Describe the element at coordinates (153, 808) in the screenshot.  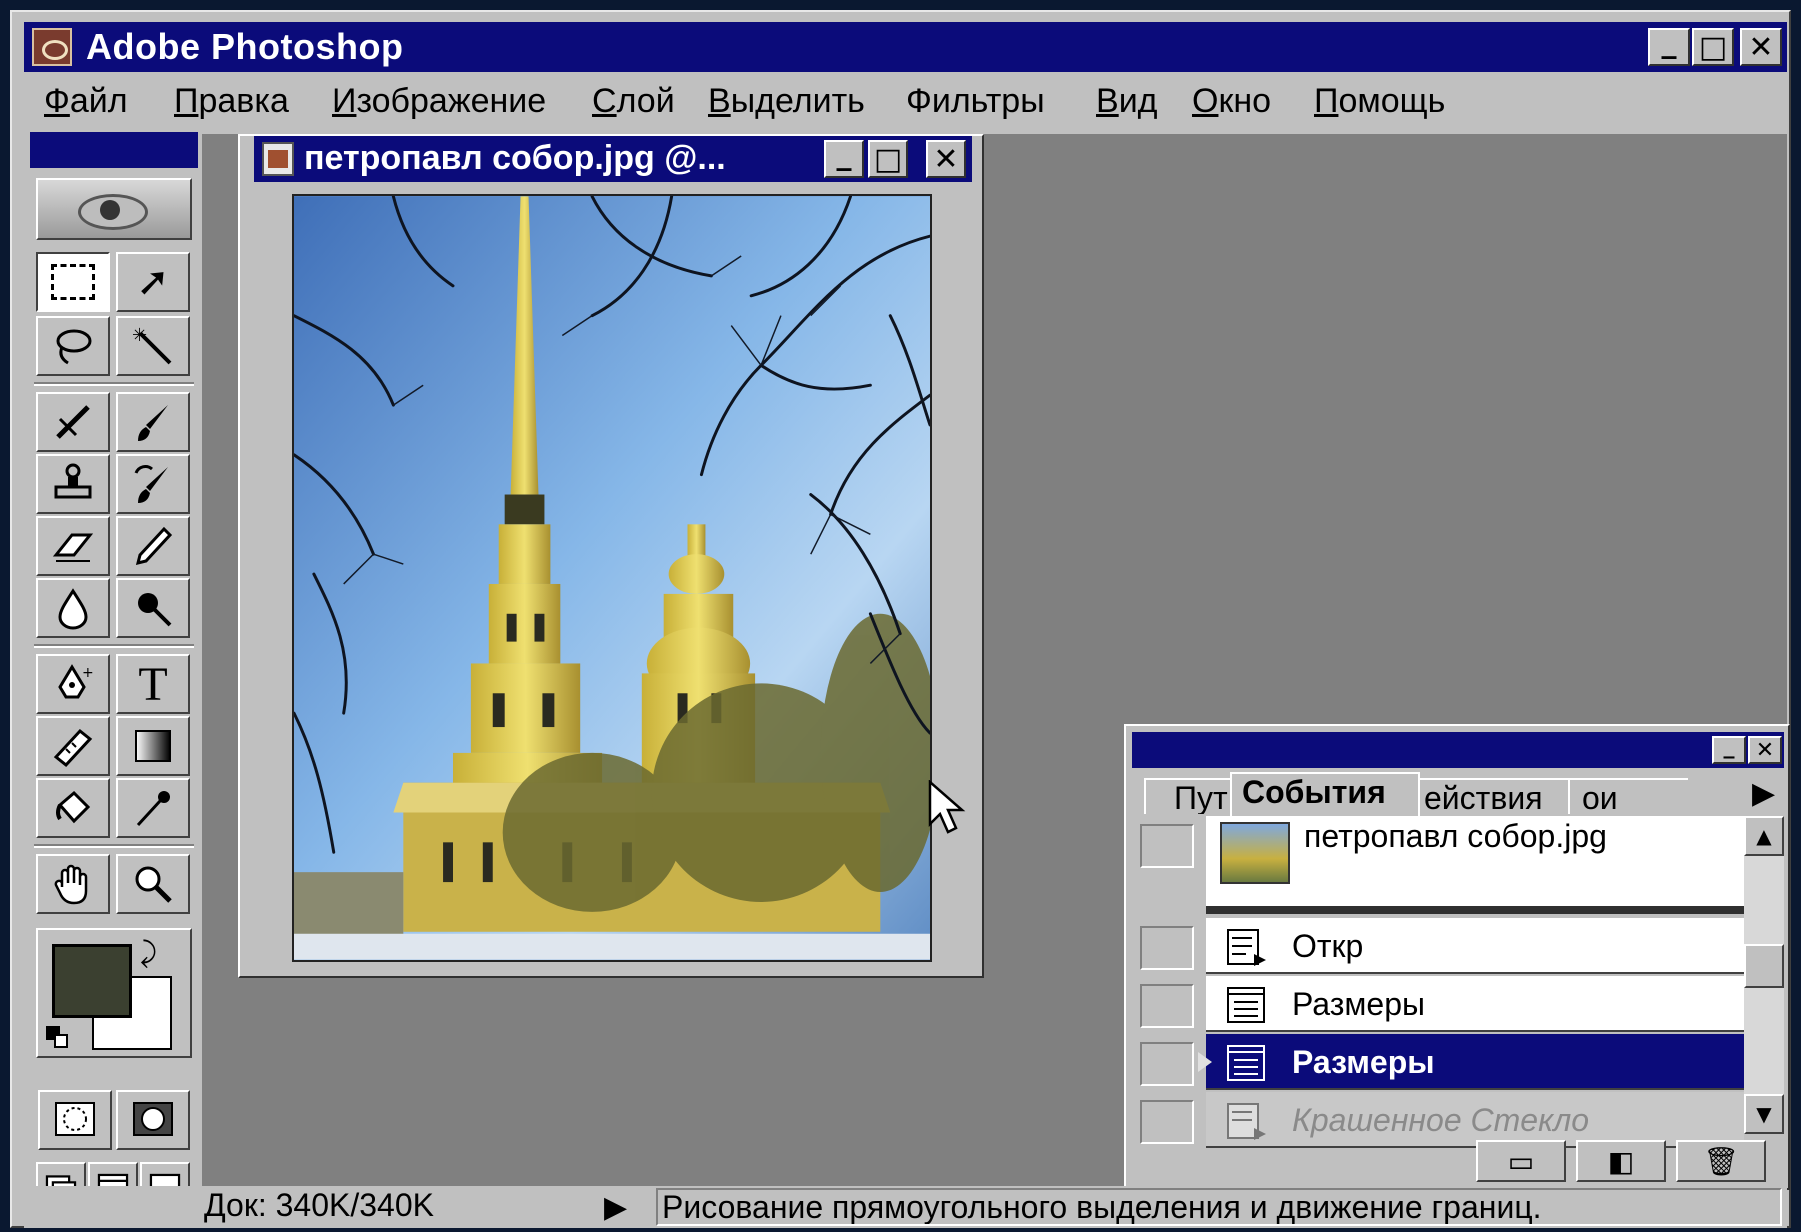
I see `eyedropper-tool` at that location.